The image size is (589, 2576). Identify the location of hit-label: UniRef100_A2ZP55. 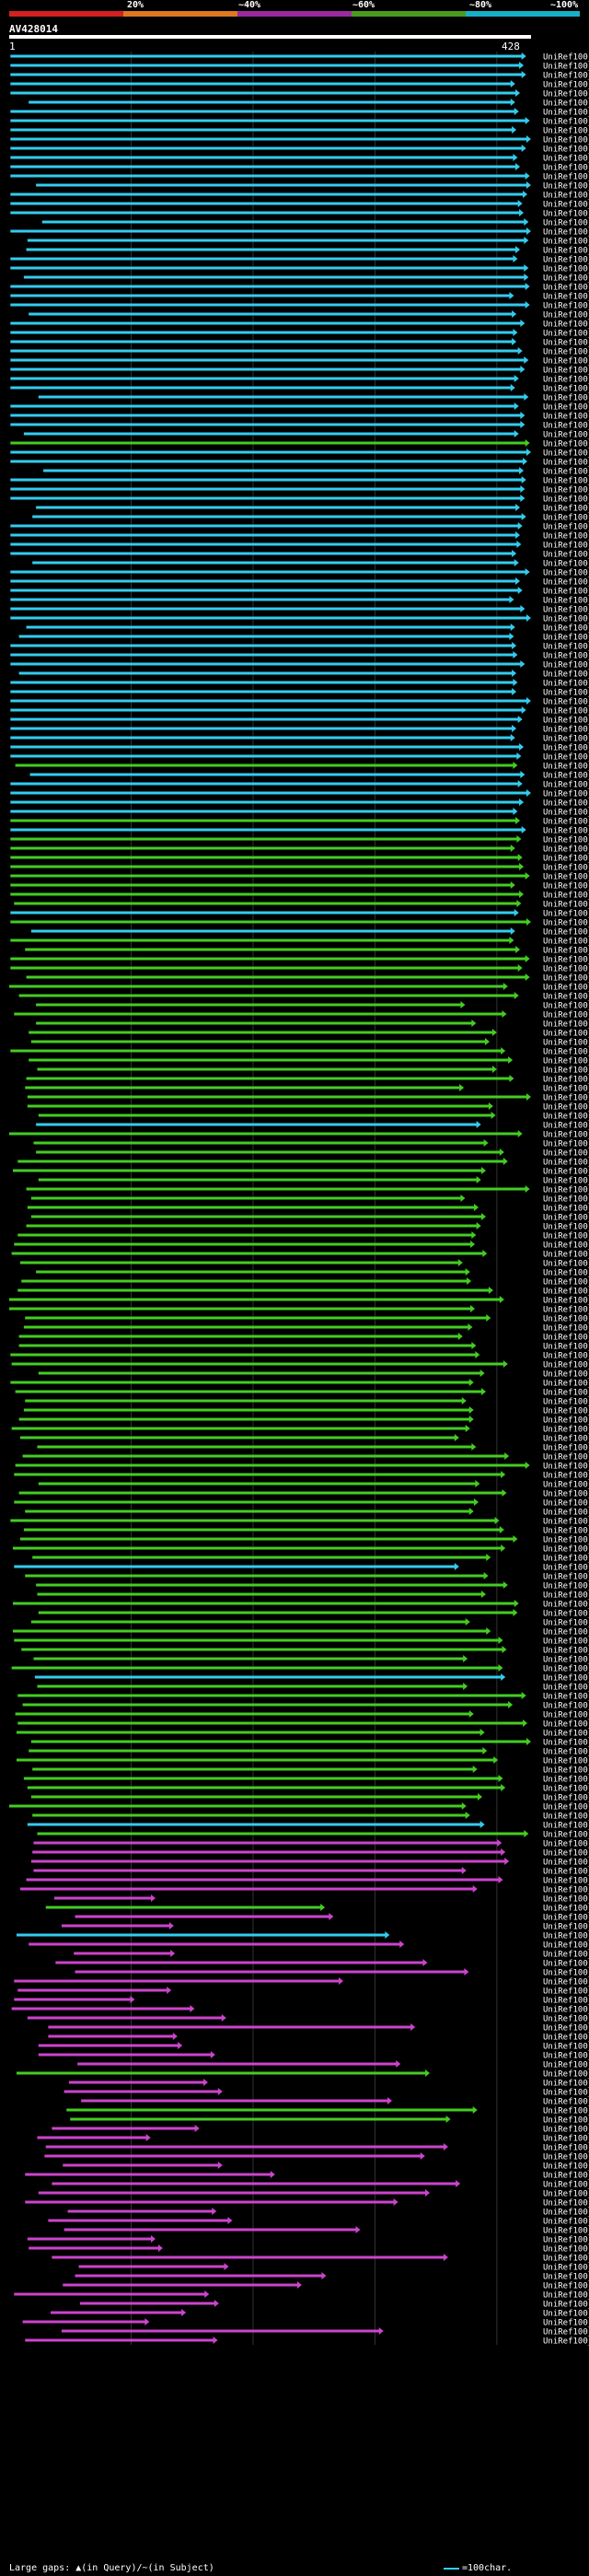
(566, 2002).